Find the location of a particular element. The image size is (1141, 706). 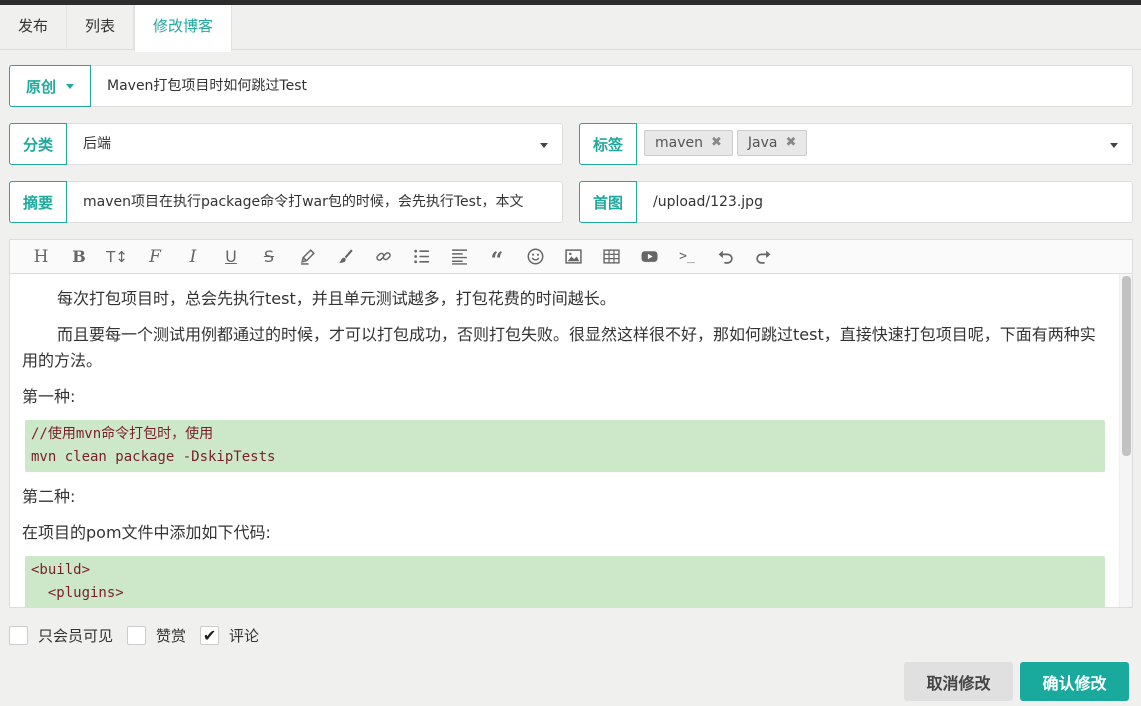

highlight-icon is located at coordinates (307, 257).